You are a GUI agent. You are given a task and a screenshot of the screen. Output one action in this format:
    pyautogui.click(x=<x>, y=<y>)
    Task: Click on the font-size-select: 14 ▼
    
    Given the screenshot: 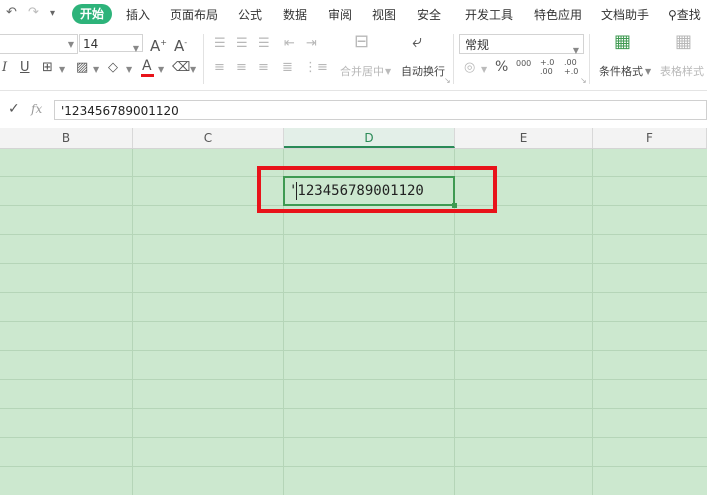 What is the action you would take?
    pyautogui.click(x=111, y=43)
    